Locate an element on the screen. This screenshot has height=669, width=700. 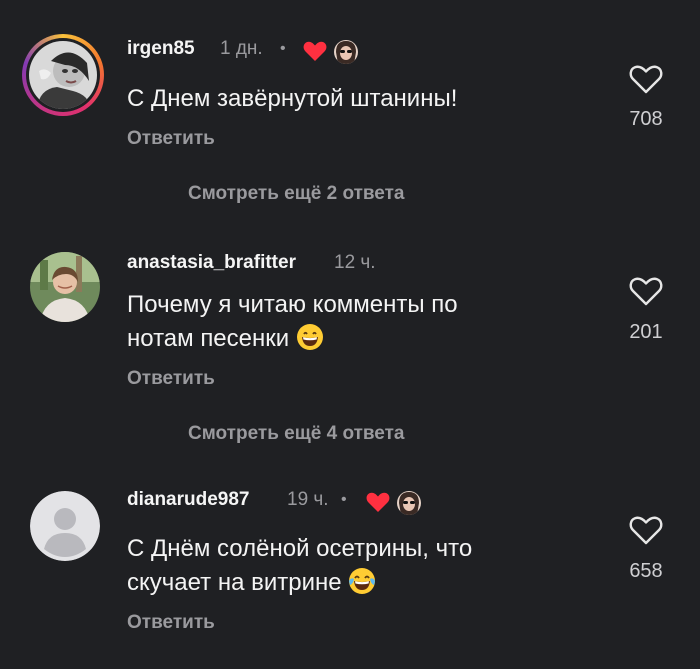
grinning-face-emoji-icon is located at coordinates (309, 337).